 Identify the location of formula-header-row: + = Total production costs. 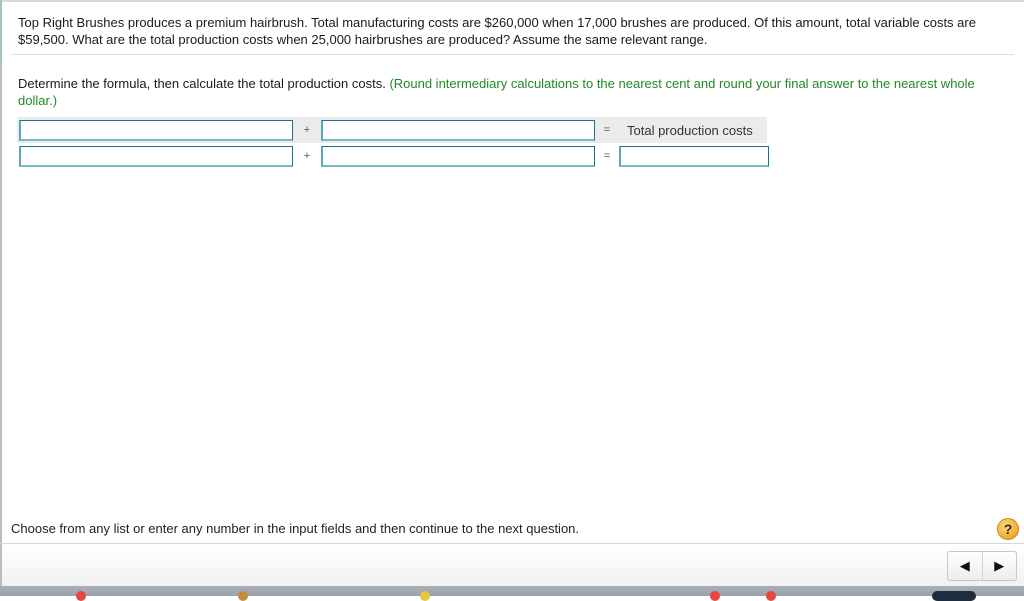
(392, 130).